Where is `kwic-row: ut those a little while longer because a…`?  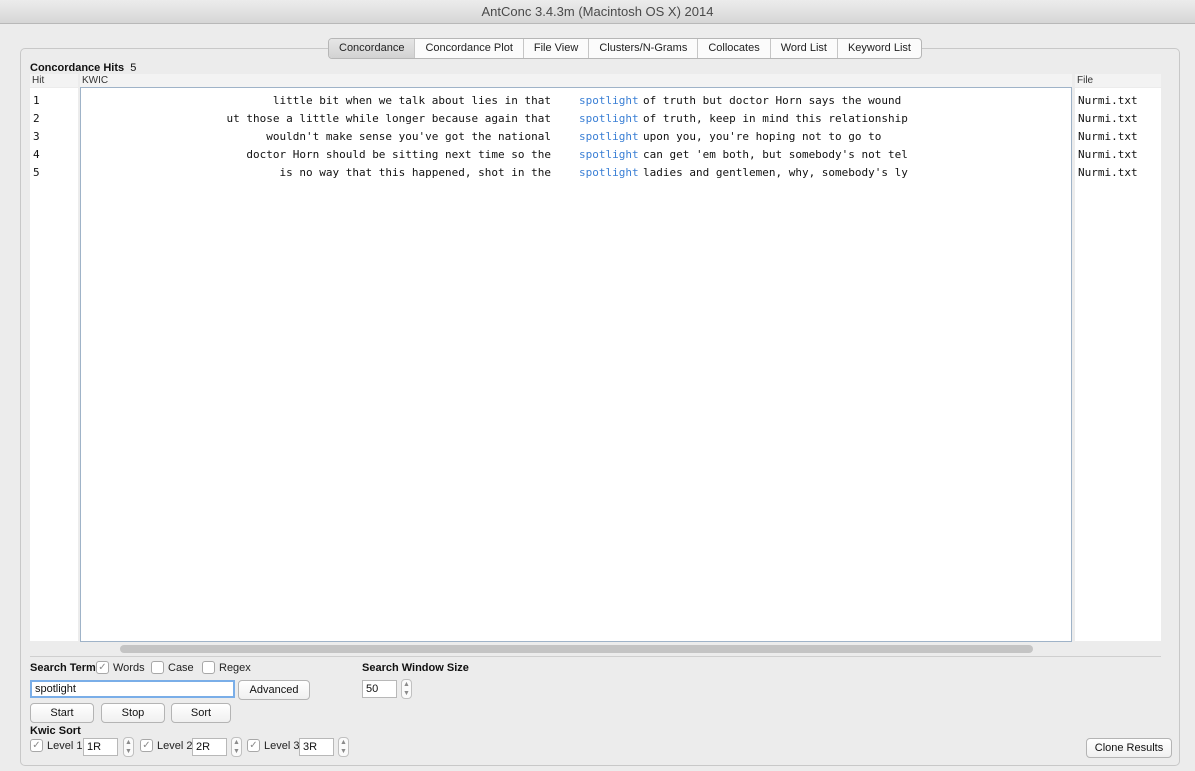
kwic-row: ut those a little while longer because a… is located at coordinates (576, 119).